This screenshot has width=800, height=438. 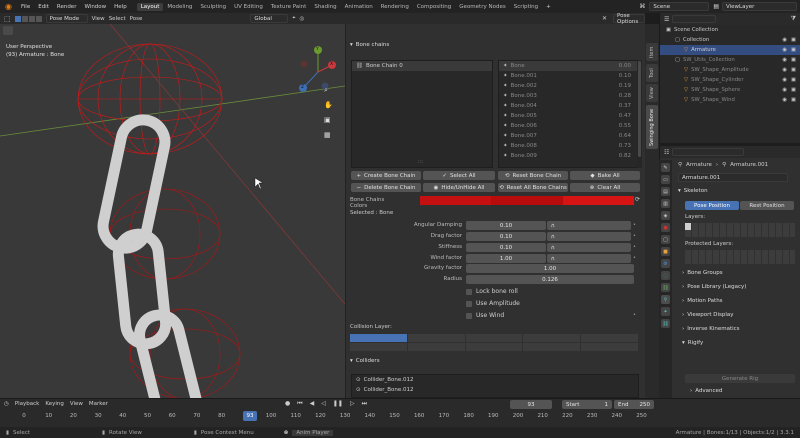 What do you see at coordinates (568, 146) in the screenshot?
I see `list-item: ✦ Bone.008 0.73` at bounding box center [568, 146].